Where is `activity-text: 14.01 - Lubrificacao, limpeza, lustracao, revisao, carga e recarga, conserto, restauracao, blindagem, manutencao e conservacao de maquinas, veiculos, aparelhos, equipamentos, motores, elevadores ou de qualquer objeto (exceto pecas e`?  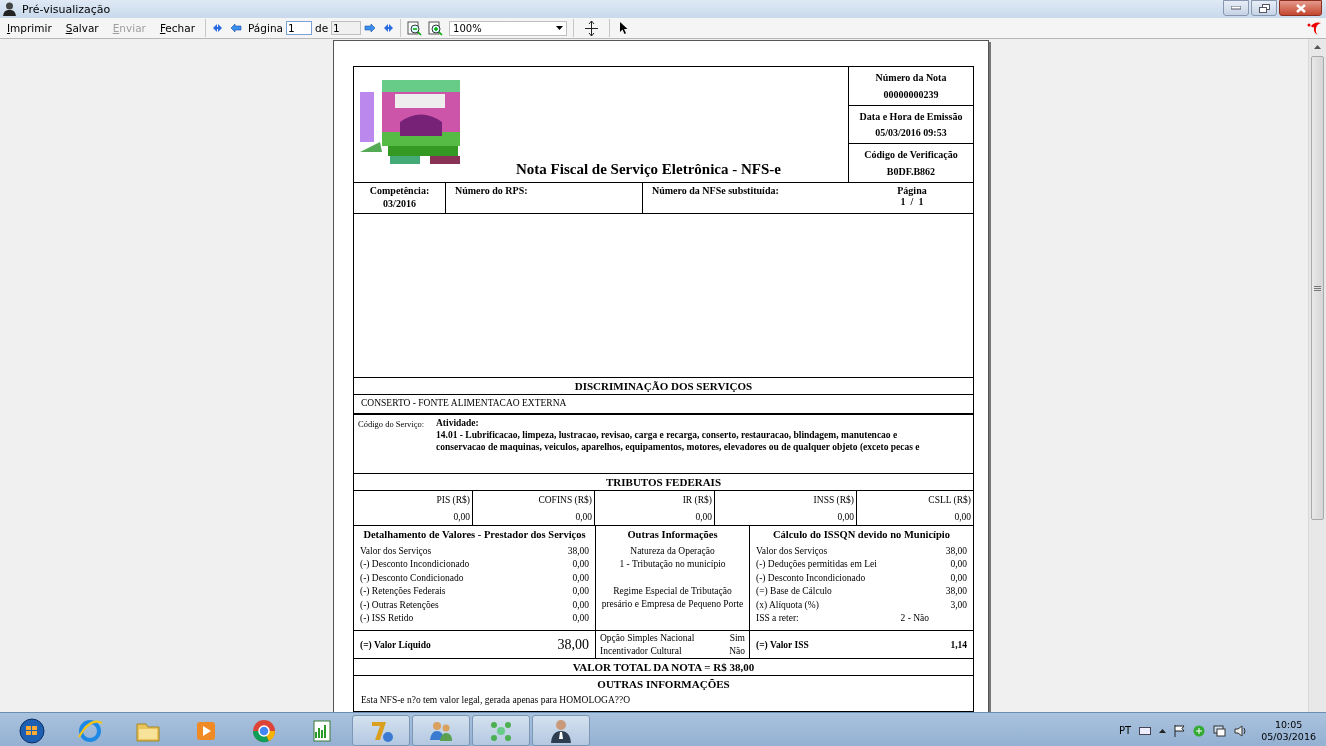
activity-text: 14.01 - Lubrificacao, limpeza, lustracao, revisao, carga e recarga, conserto, restauracao, blindagem, manutencao e conservacao de maquinas, veiculos, aparelhos, equipamentos, motores, elevadores ou de qualquer objeto (exceto pecas e is located at coordinates (678, 441).